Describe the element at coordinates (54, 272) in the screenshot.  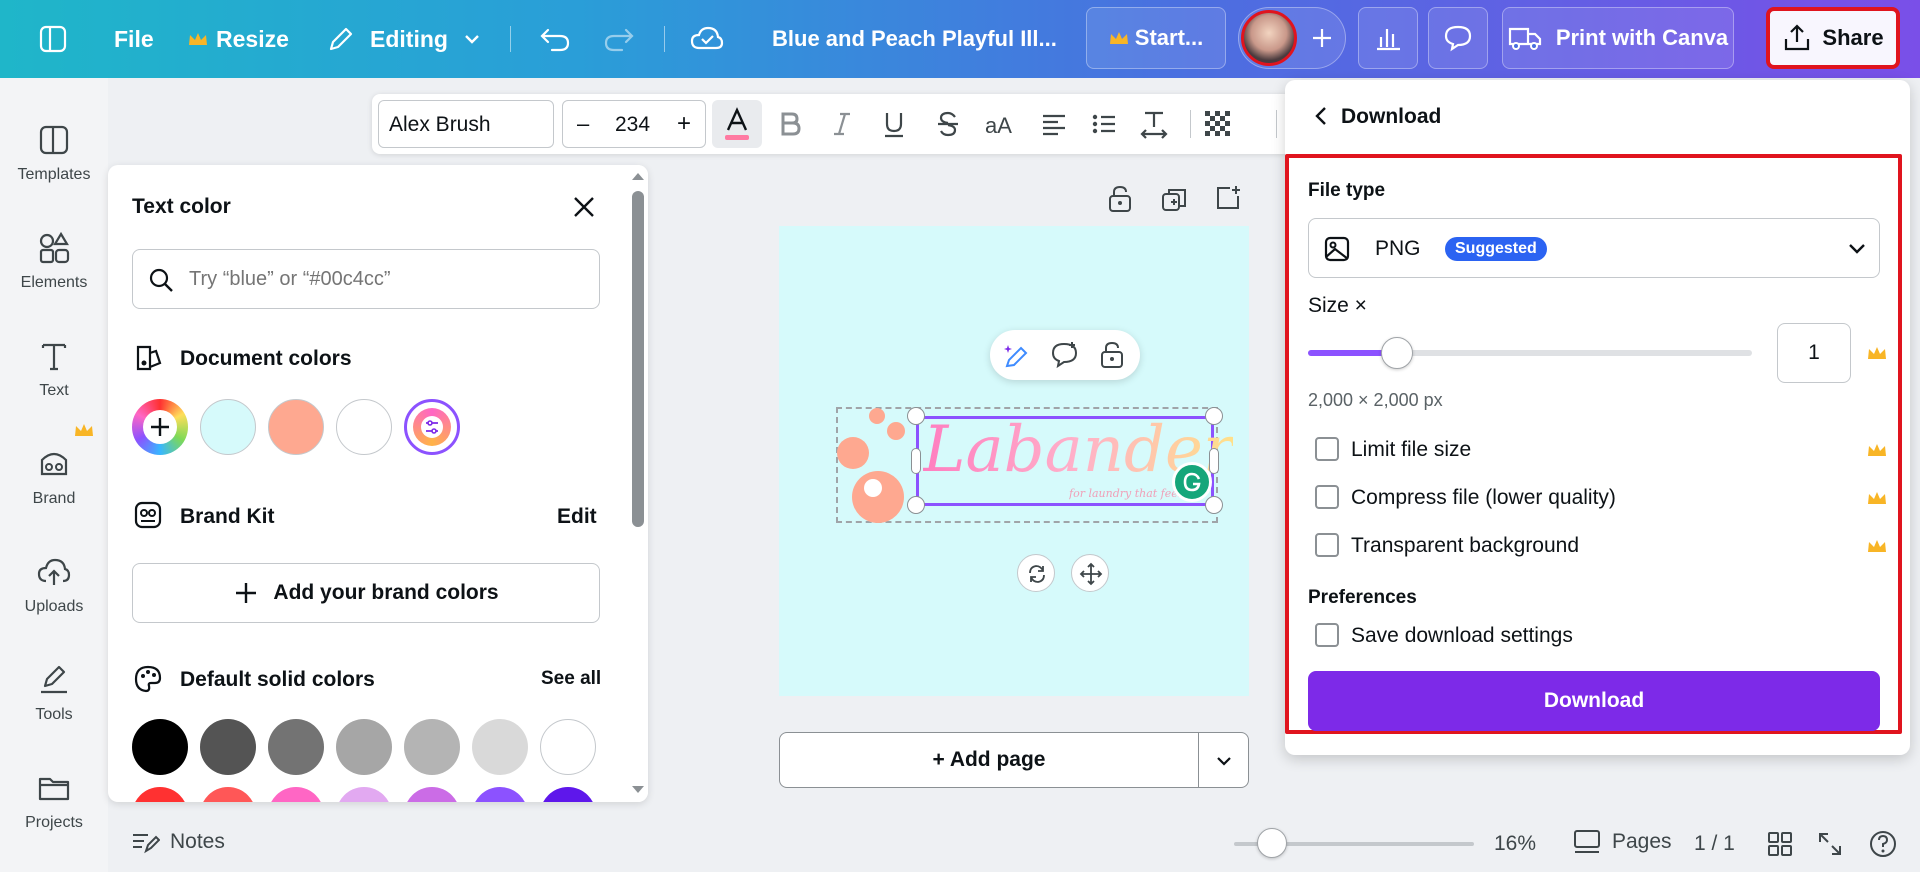
I see `rail-item-elements: Elements` at that location.